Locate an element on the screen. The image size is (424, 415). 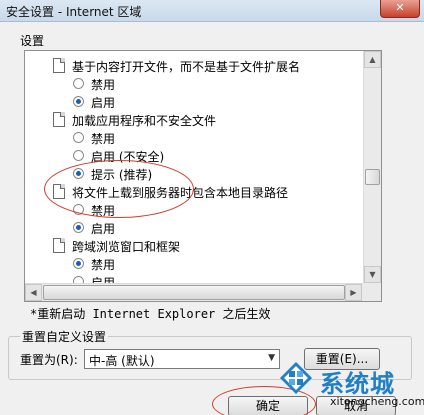
reset-group-label: 重置自定义设置 is located at coordinates (64, 336).